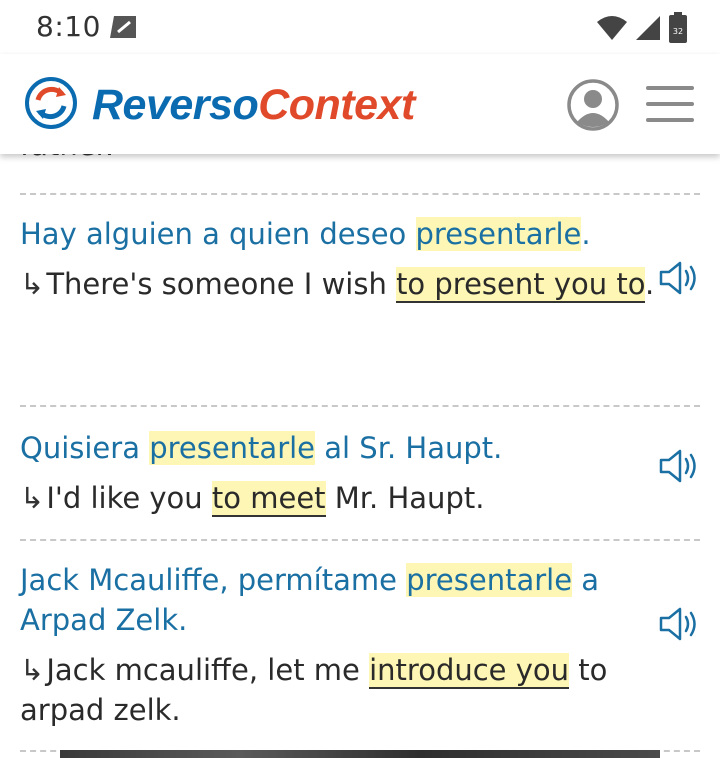  I want to click on source-sentence: Hay alguien a quien deseo presentarle., so click(340, 234).